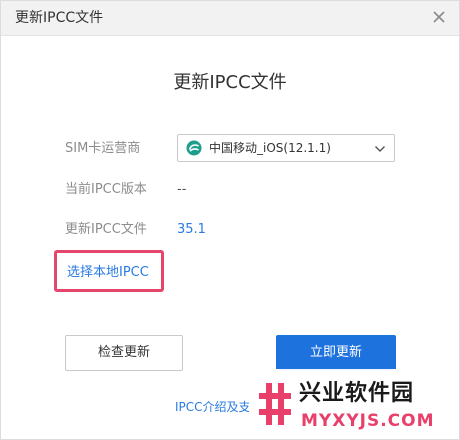  Describe the element at coordinates (191, 229) in the screenshot. I see `update-file-value: 35.1` at that location.